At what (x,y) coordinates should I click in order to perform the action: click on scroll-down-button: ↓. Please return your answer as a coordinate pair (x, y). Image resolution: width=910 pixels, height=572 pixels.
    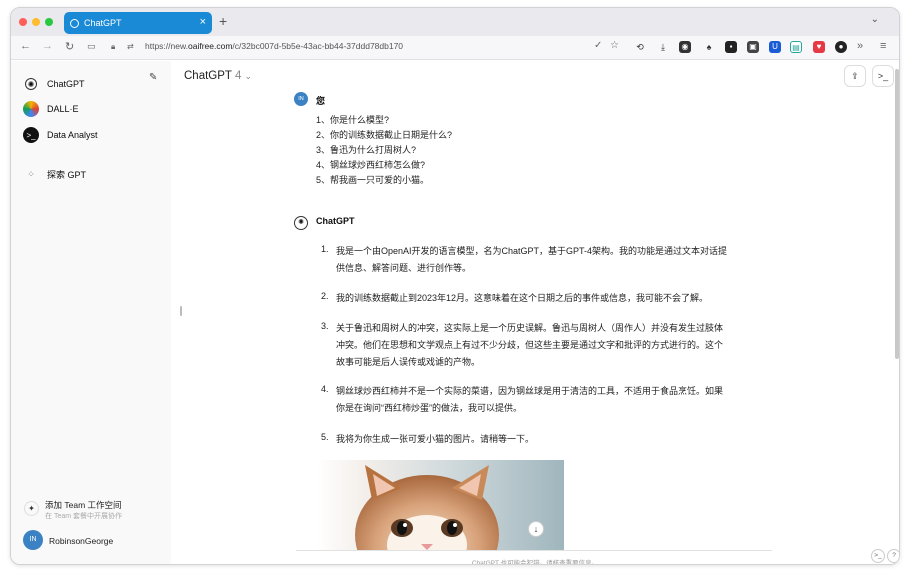
    Looking at the image, I should click on (536, 529).